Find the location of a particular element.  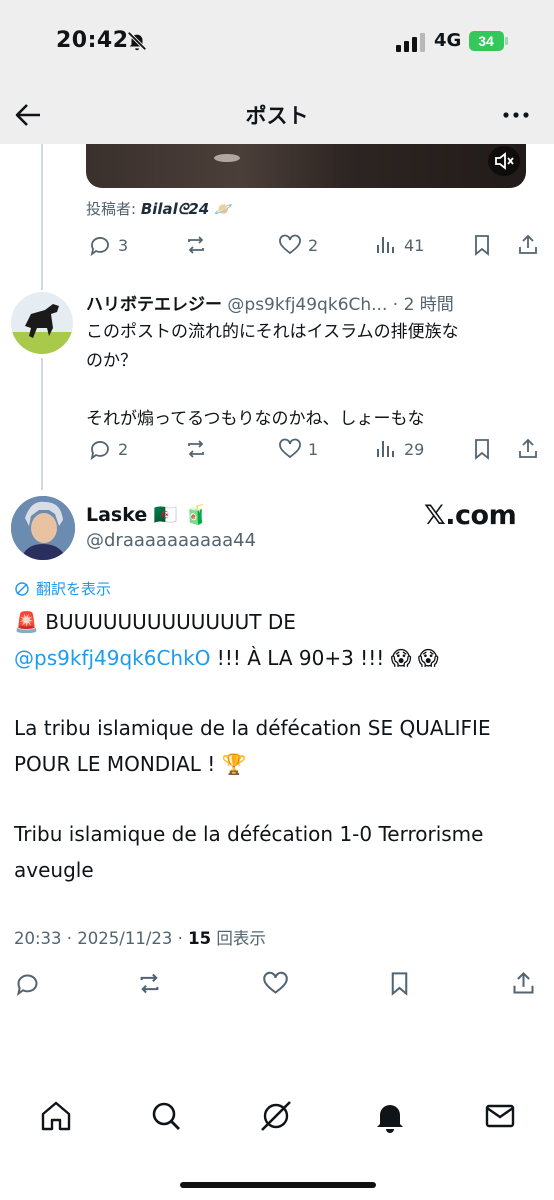

reply-button is located at coordinates (27, 983).